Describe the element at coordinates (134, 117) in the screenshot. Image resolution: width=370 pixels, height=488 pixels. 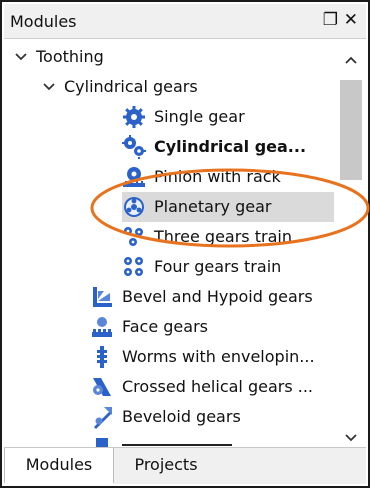
I see `single-gear-icon` at that location.